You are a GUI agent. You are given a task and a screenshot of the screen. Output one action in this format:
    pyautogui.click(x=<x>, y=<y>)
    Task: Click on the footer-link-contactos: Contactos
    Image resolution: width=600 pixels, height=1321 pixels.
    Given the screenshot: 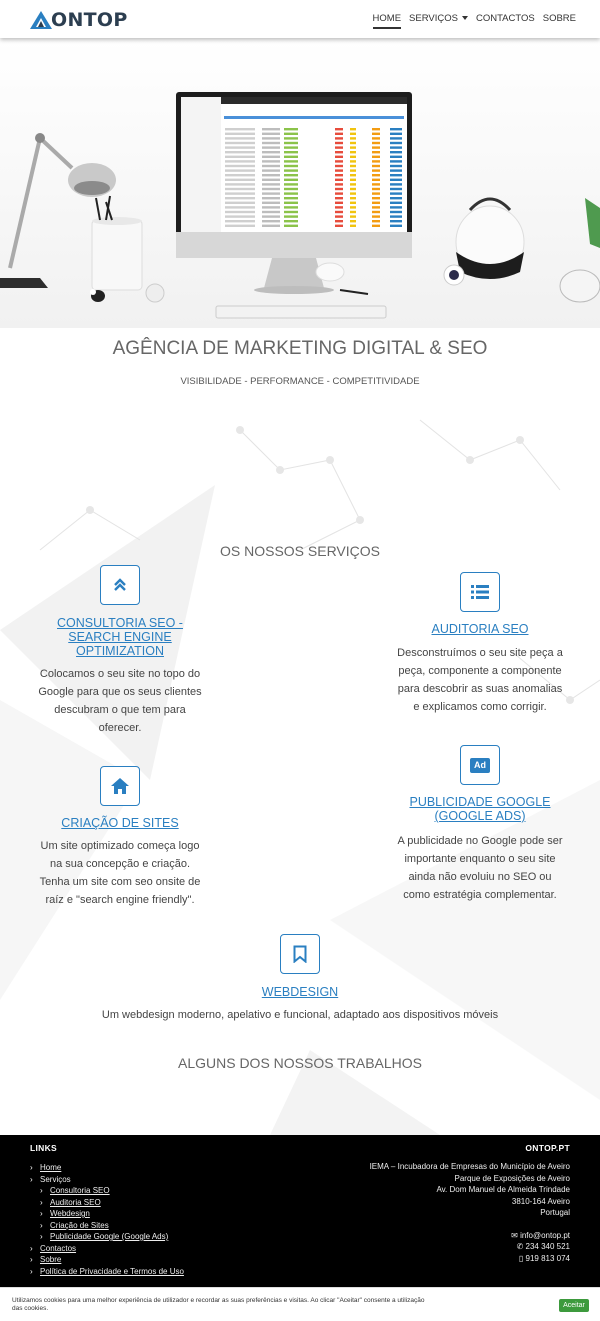 What is the action you would take?
    pyautogui.click(x=58, y=1249)
    